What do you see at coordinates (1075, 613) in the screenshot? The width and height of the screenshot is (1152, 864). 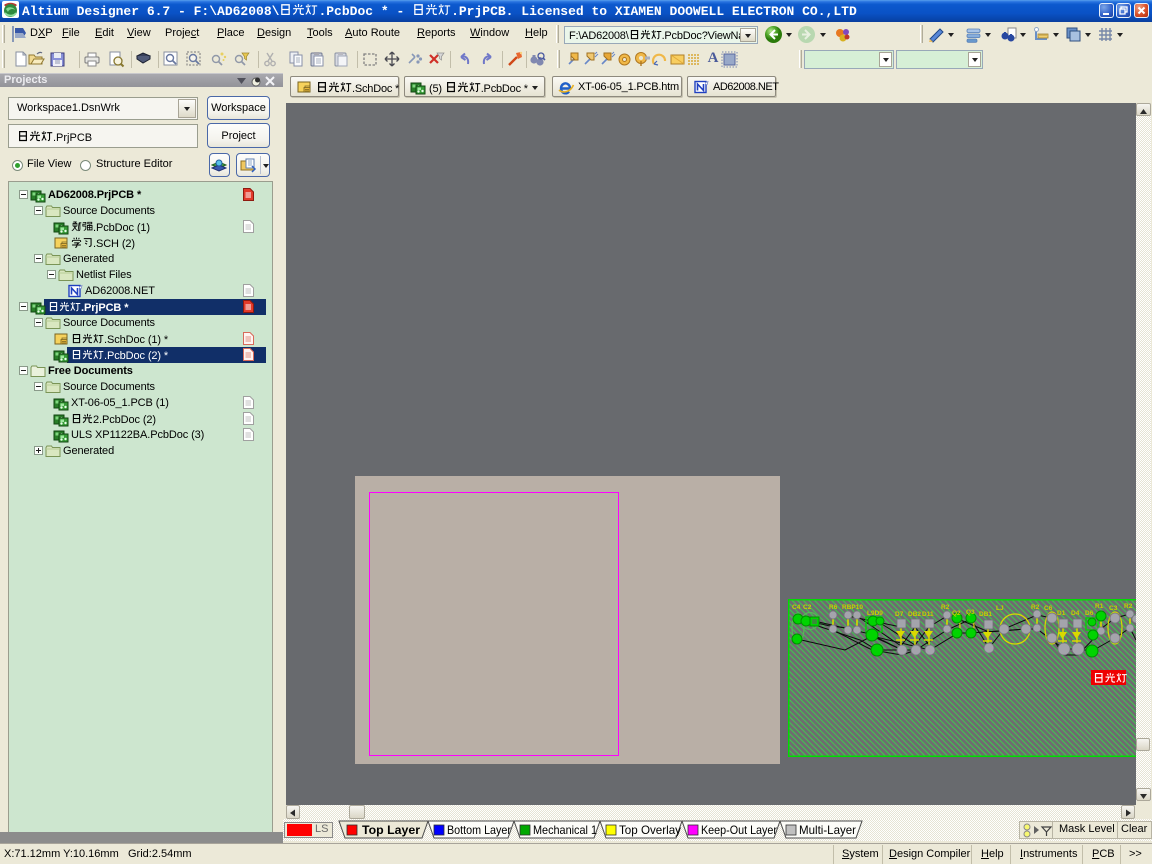 I see `svg-text: D4` at bounding box center [1075, 613].